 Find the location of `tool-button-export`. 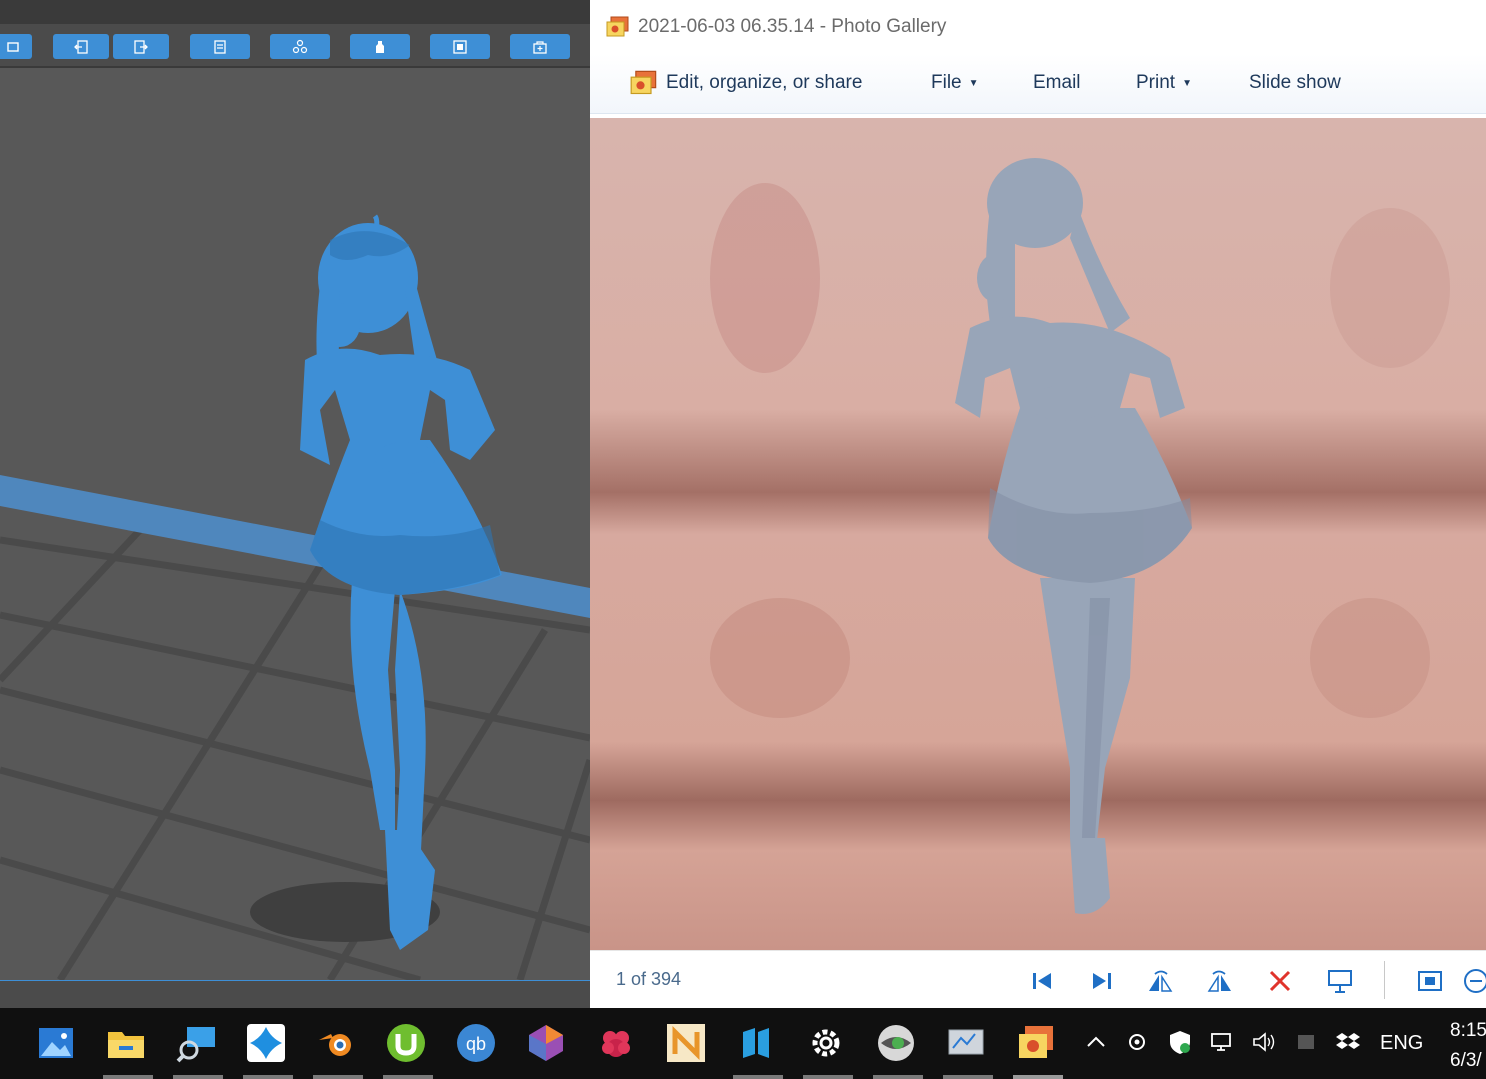

tool-button-export is located at coordinates (141, 46).